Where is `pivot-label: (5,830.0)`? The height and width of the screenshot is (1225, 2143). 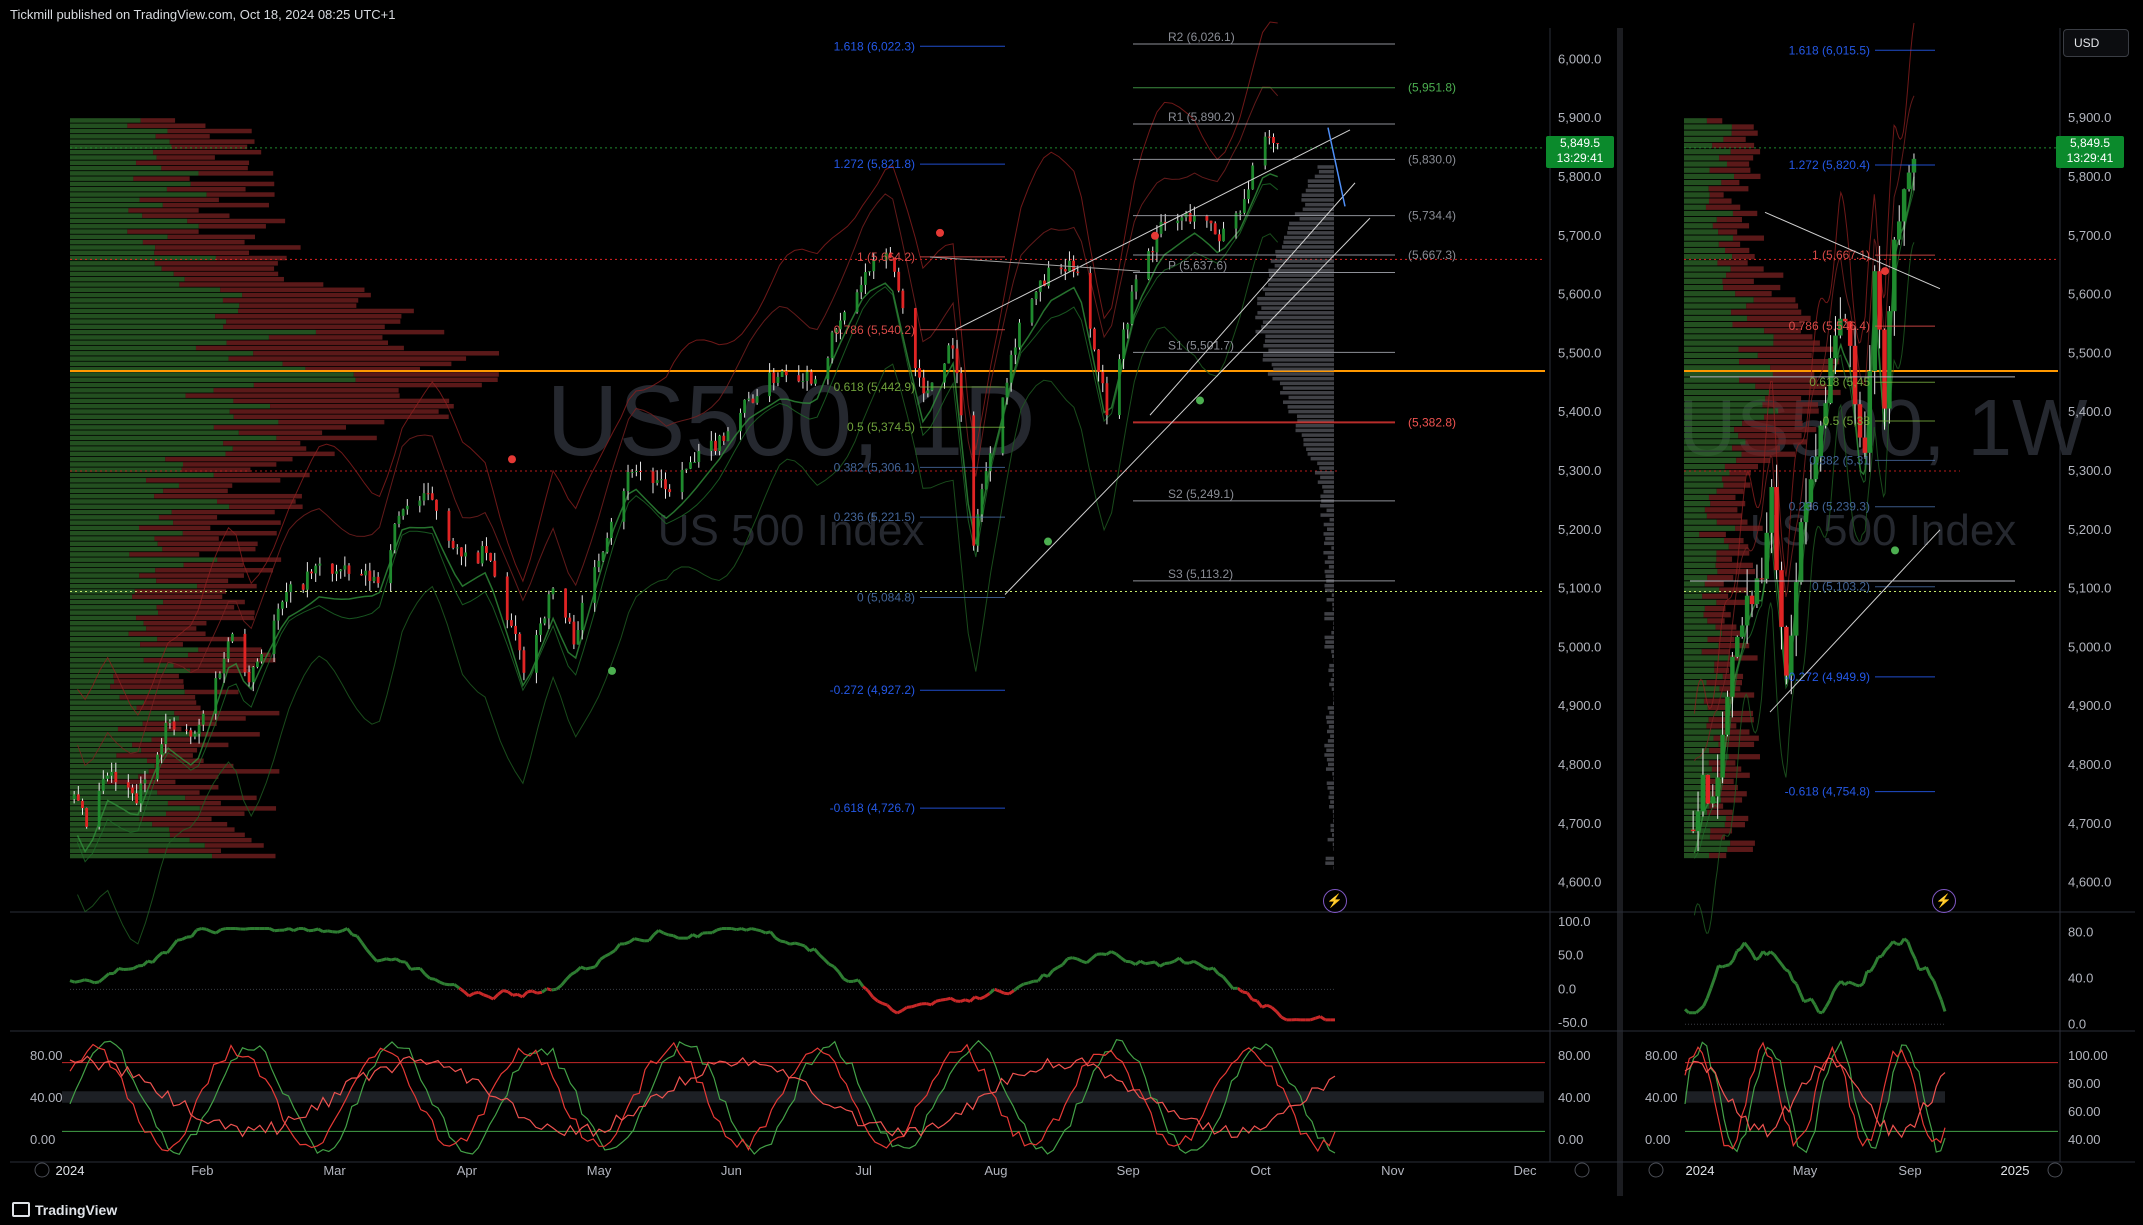 pivot-label: (5,830.0) is located at coordinates (1432, 159).